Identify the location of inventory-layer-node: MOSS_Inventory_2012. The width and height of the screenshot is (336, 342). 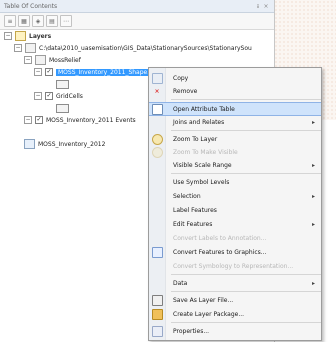
(64, 144).